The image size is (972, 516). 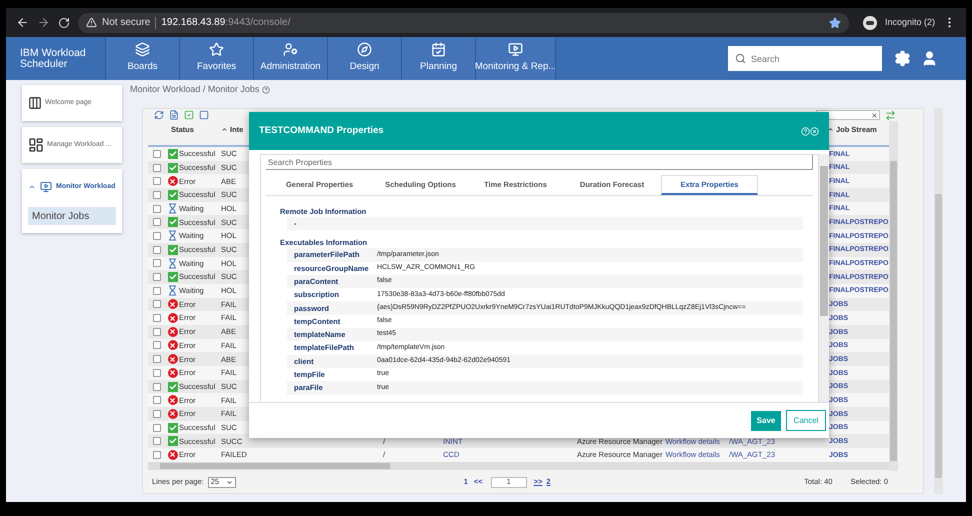 I want to click on nav-tab: Boards, so click(x=142, y=58).